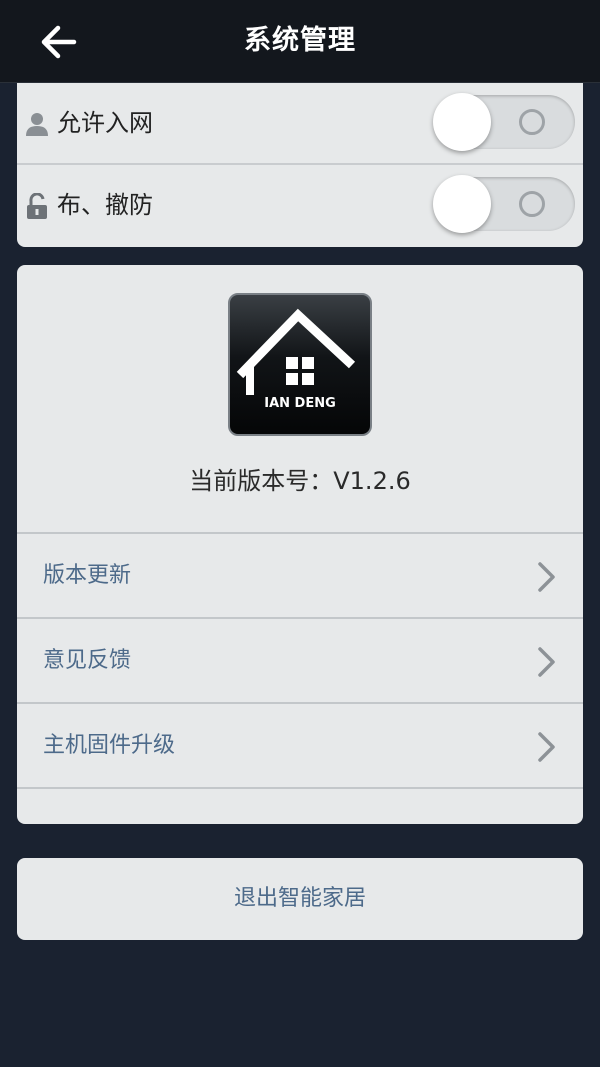  I want to click on menu-item-feedback: 意见反馈, so click(300, 661).